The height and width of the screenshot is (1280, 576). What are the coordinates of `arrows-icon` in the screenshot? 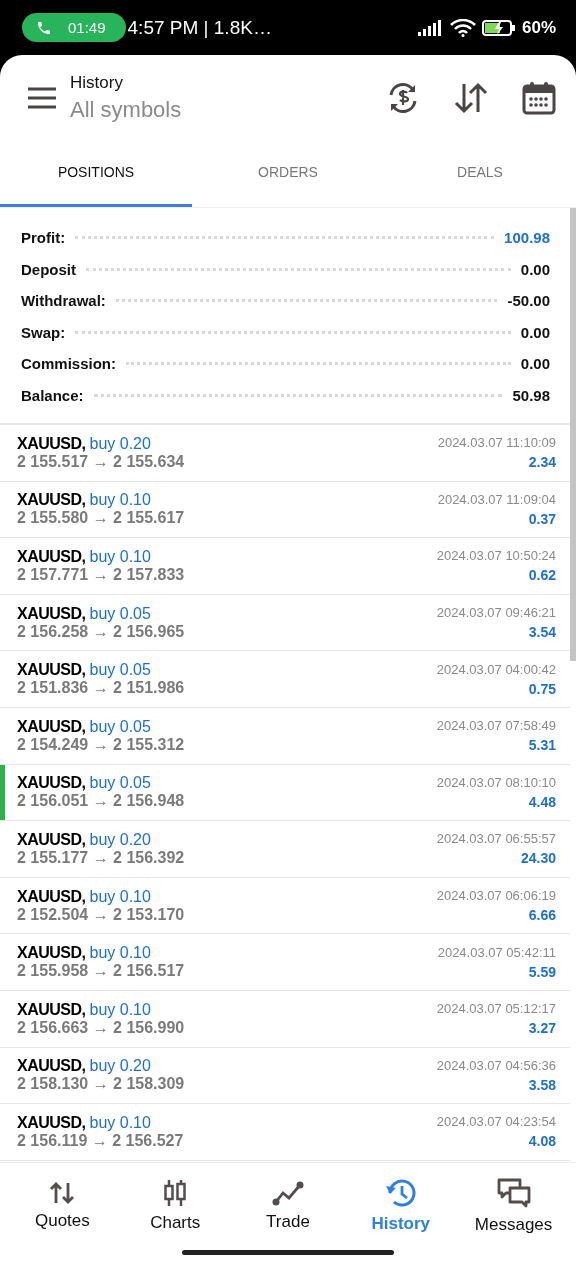 It's located at (62, 1192).